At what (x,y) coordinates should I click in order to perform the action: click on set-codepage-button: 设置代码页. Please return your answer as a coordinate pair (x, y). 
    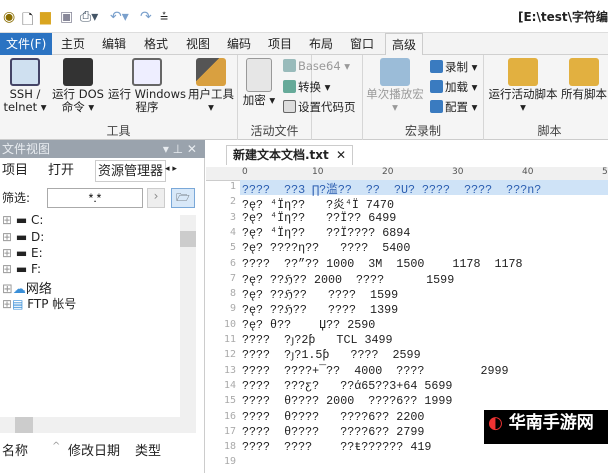
    Looking at the image, I should click on (319, 107).